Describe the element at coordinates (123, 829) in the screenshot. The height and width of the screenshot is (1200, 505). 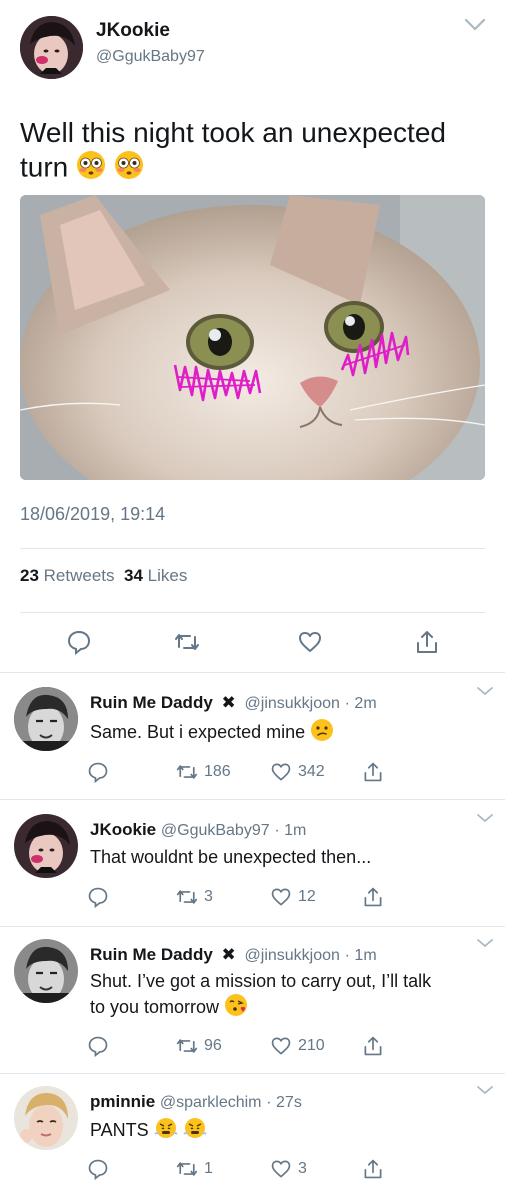
I see `reply-author-name: JKookie` at that location.